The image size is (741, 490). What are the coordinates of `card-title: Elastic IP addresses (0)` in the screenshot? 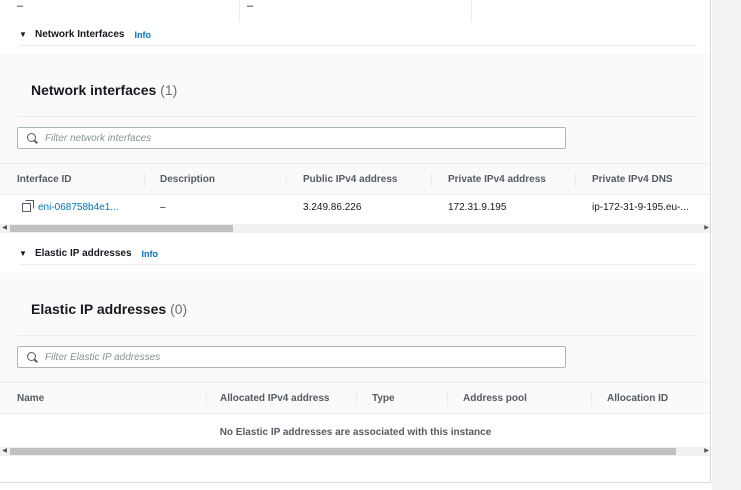 It's located at (109, 309).